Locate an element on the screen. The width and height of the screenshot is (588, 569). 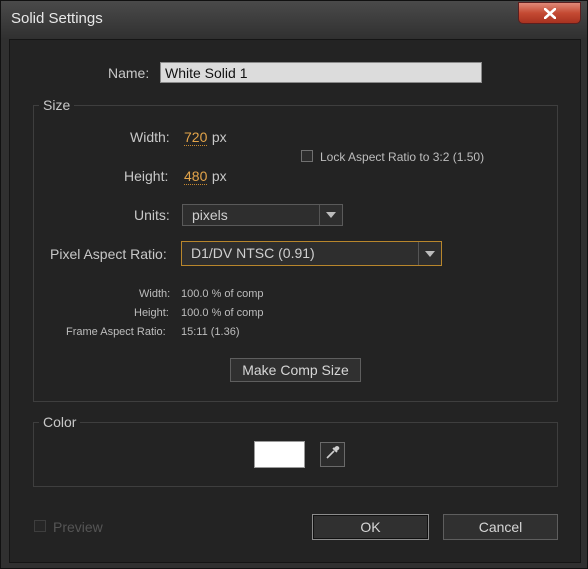
eyedropper-button is located at coordinates (332, 454).